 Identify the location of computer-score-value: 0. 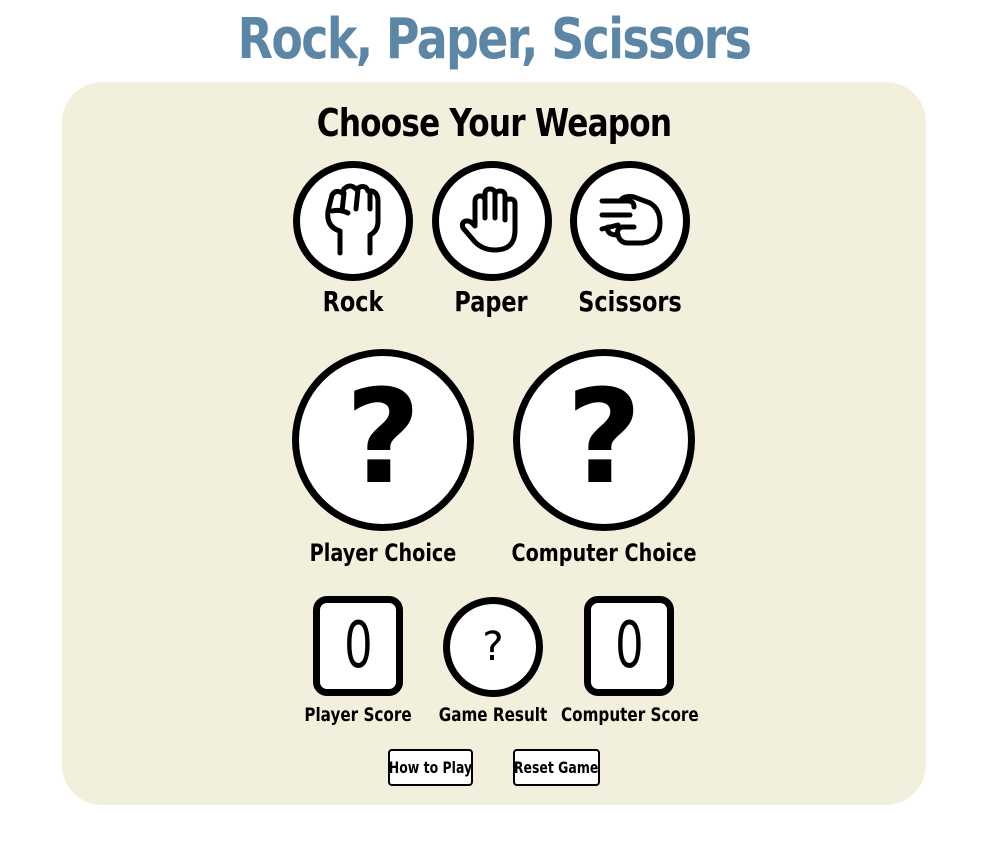
(629, 646).